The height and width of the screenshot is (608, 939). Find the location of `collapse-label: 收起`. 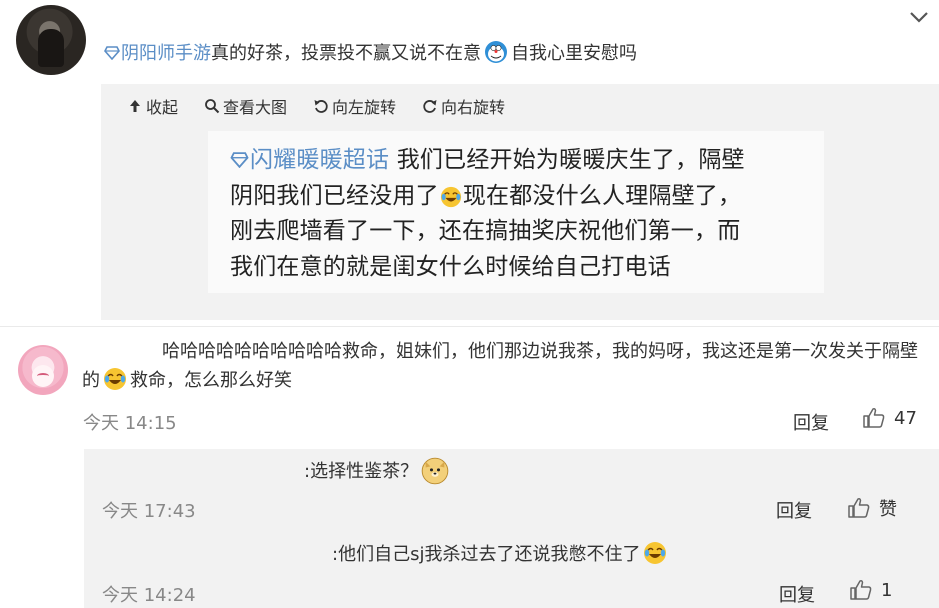

collapse-label: 收起 is located at coordinates (162, 107).